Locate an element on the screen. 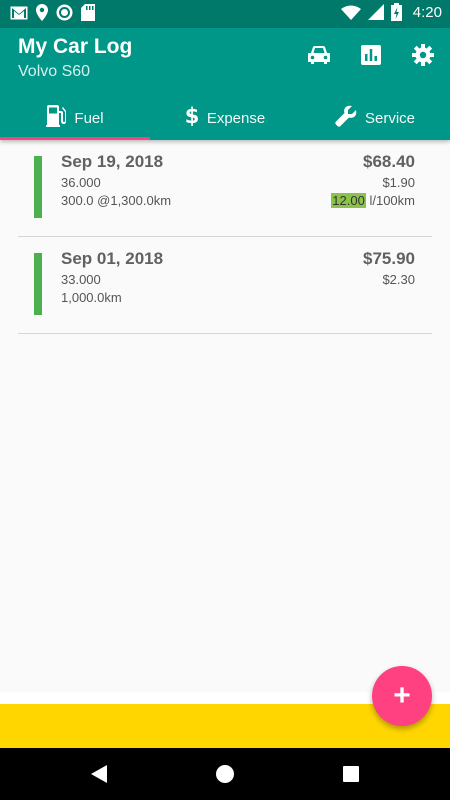 This screenshot has height=800, width=450. entry-distance: 1,000.0km is located at coordinates (91, 297).